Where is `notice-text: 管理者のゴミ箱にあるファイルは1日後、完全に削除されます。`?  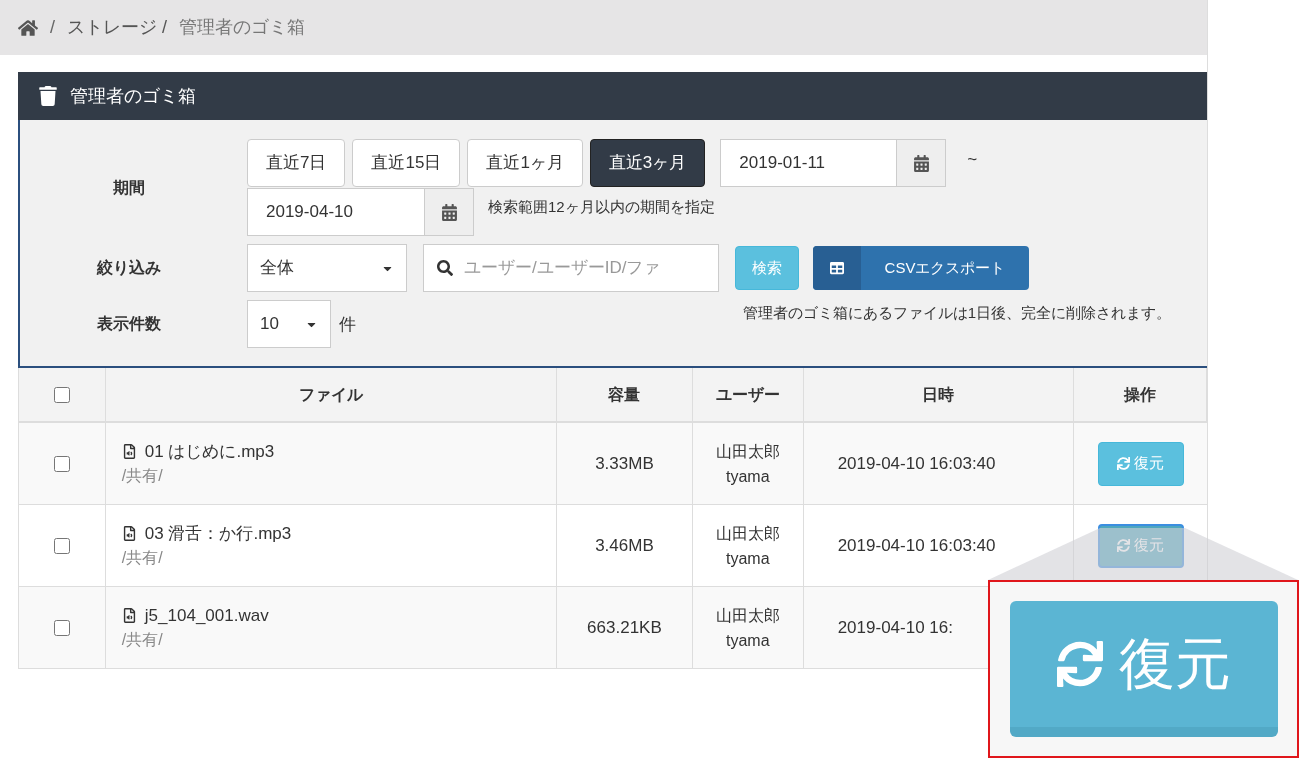
notice-text: 管理者のゴミ箱にあるファイルは1日後、完全に削除されます。 is located at coordinates (956, 313).